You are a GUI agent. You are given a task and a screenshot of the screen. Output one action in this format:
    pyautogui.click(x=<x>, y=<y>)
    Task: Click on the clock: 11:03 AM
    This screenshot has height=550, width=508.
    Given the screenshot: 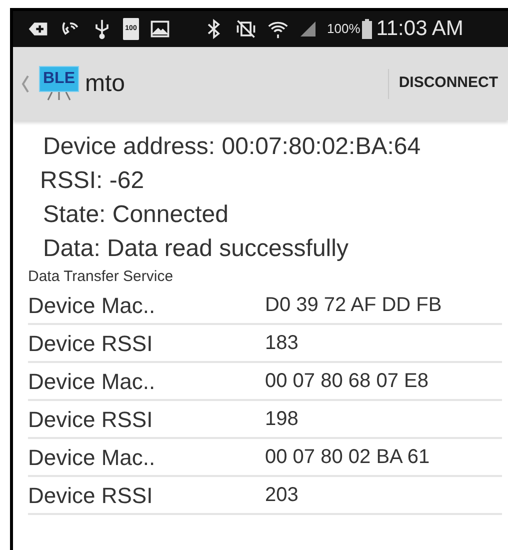 What is the action you would take?
    pyautogui.click(x=420, y=29)
    